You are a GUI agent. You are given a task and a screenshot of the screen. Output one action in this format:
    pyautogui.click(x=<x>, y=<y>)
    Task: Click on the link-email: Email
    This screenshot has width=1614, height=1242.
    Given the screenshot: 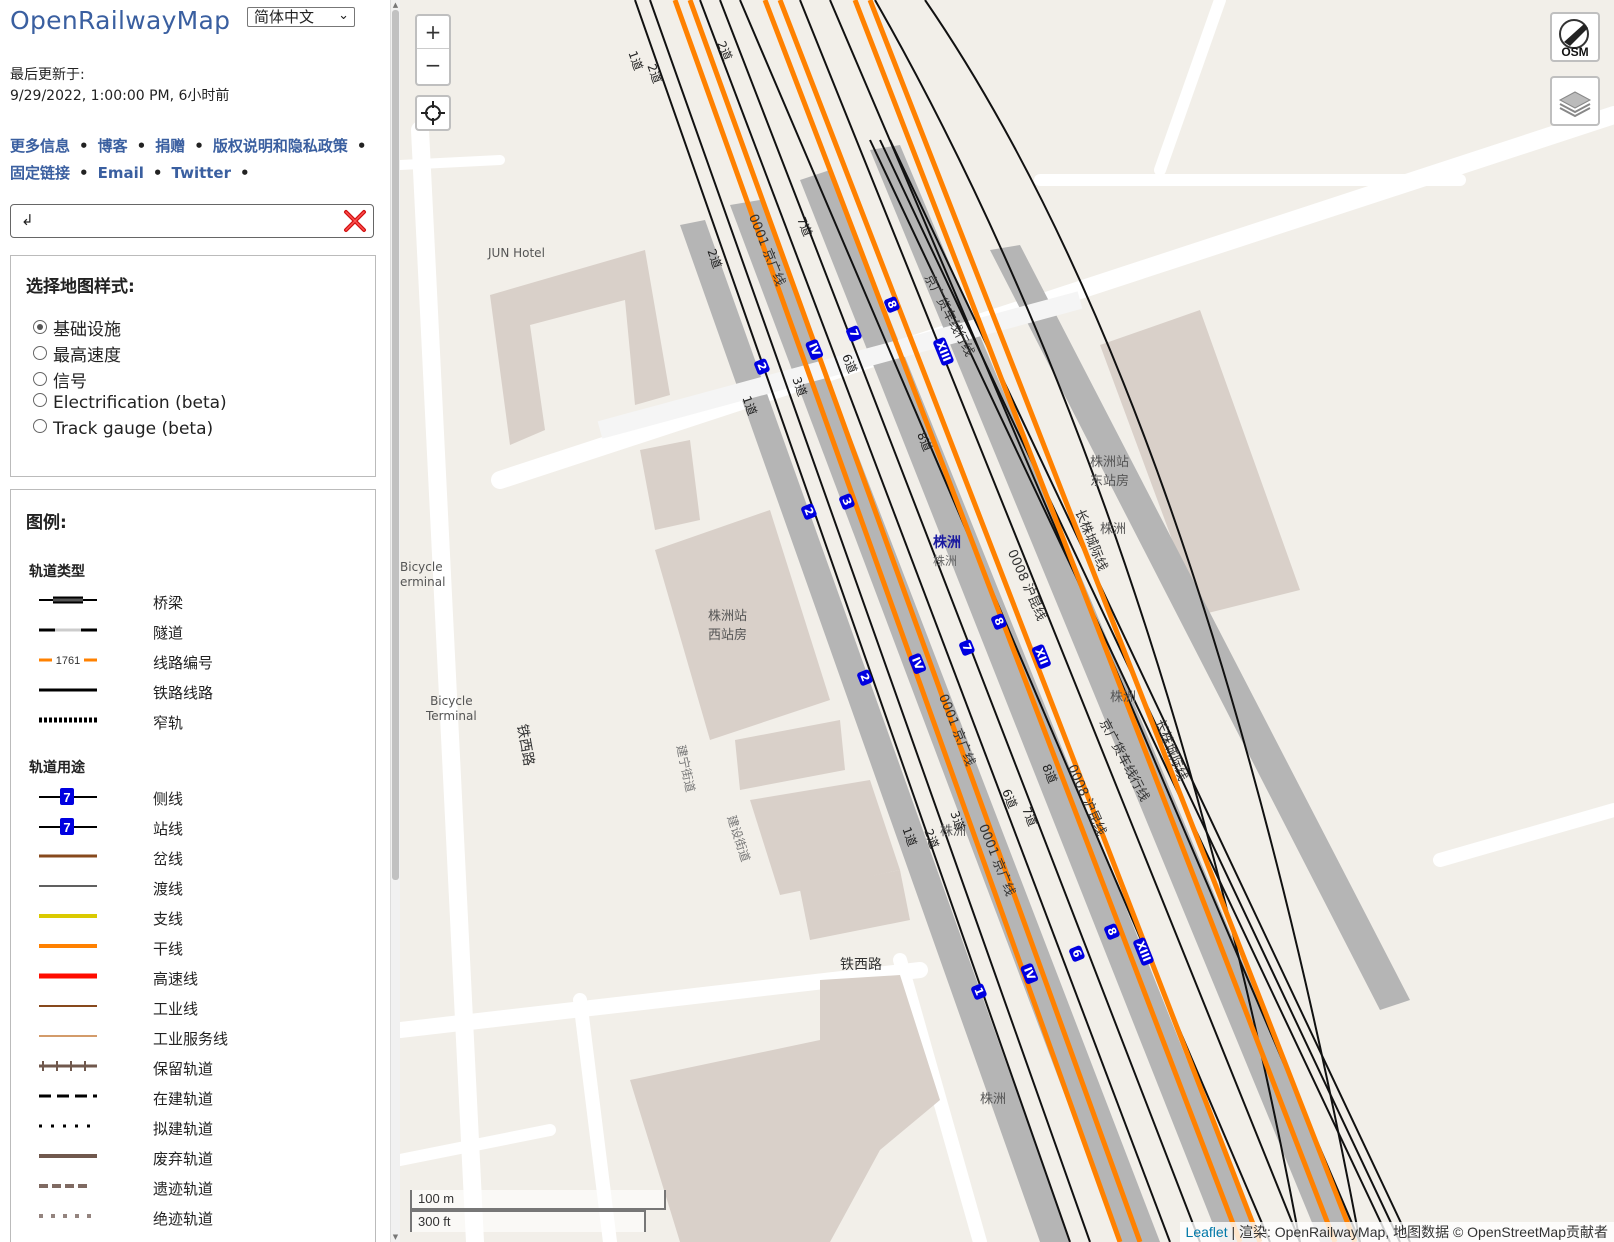 What is the action you would take?
    pyautogui.click(x=121, y=173)
    